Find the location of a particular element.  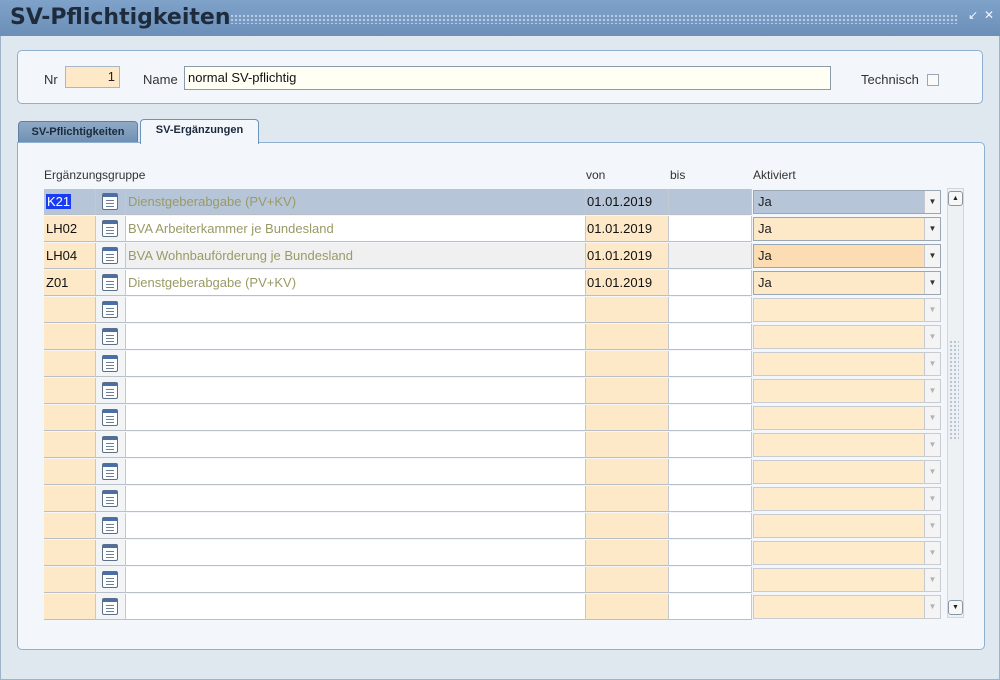

tab-sv-pflichtigkeiten: SV-Pflichtigkeiten is located at coordinates (78, 132).